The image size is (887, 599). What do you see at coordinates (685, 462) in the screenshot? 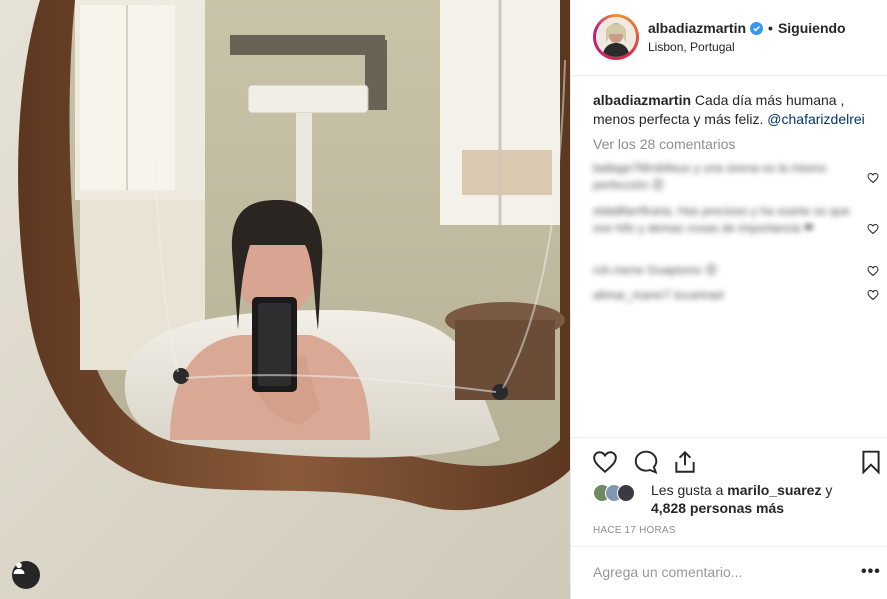
I see `share-icon` at bounding box center [685, 462].